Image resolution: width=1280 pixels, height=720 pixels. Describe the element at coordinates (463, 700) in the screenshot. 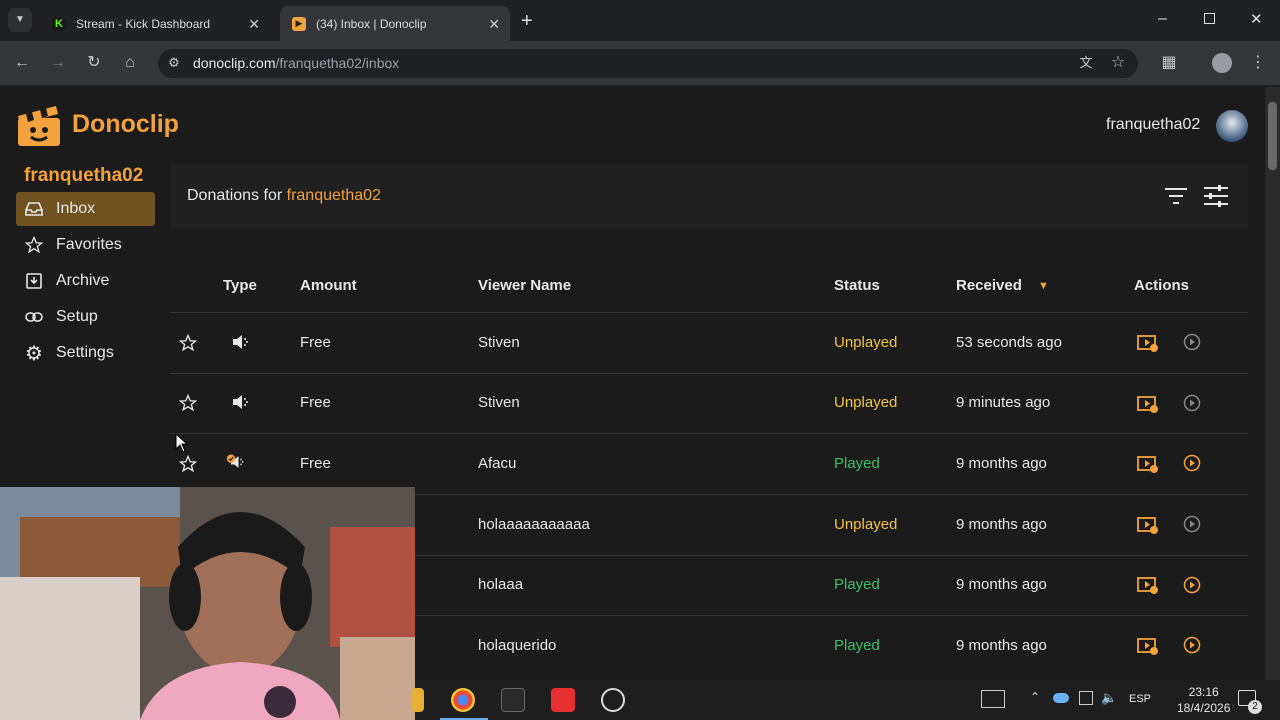

I see `chrome-taskbar-icon` at that location.